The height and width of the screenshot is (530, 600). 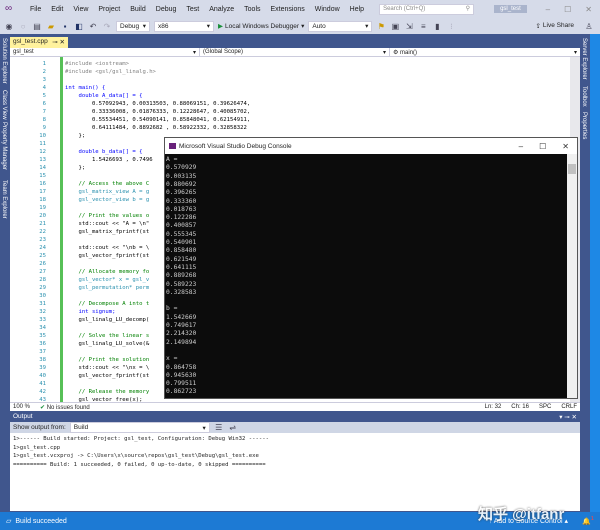 What do you see at coordinates (252, 9) in the screenshot?
I see `menu-tools: Tools` at bounding box center [252, 9].